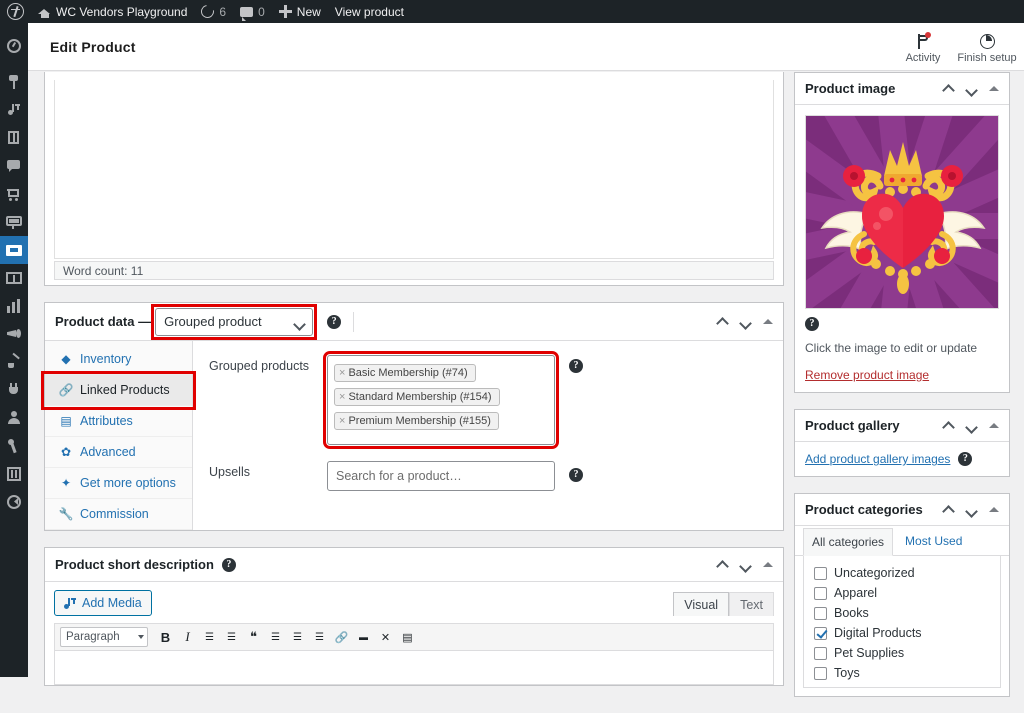  What do you see at coordinates (187, 637) in the screenshot?
I see `italic-button: I` at bounding box center [187, 637].